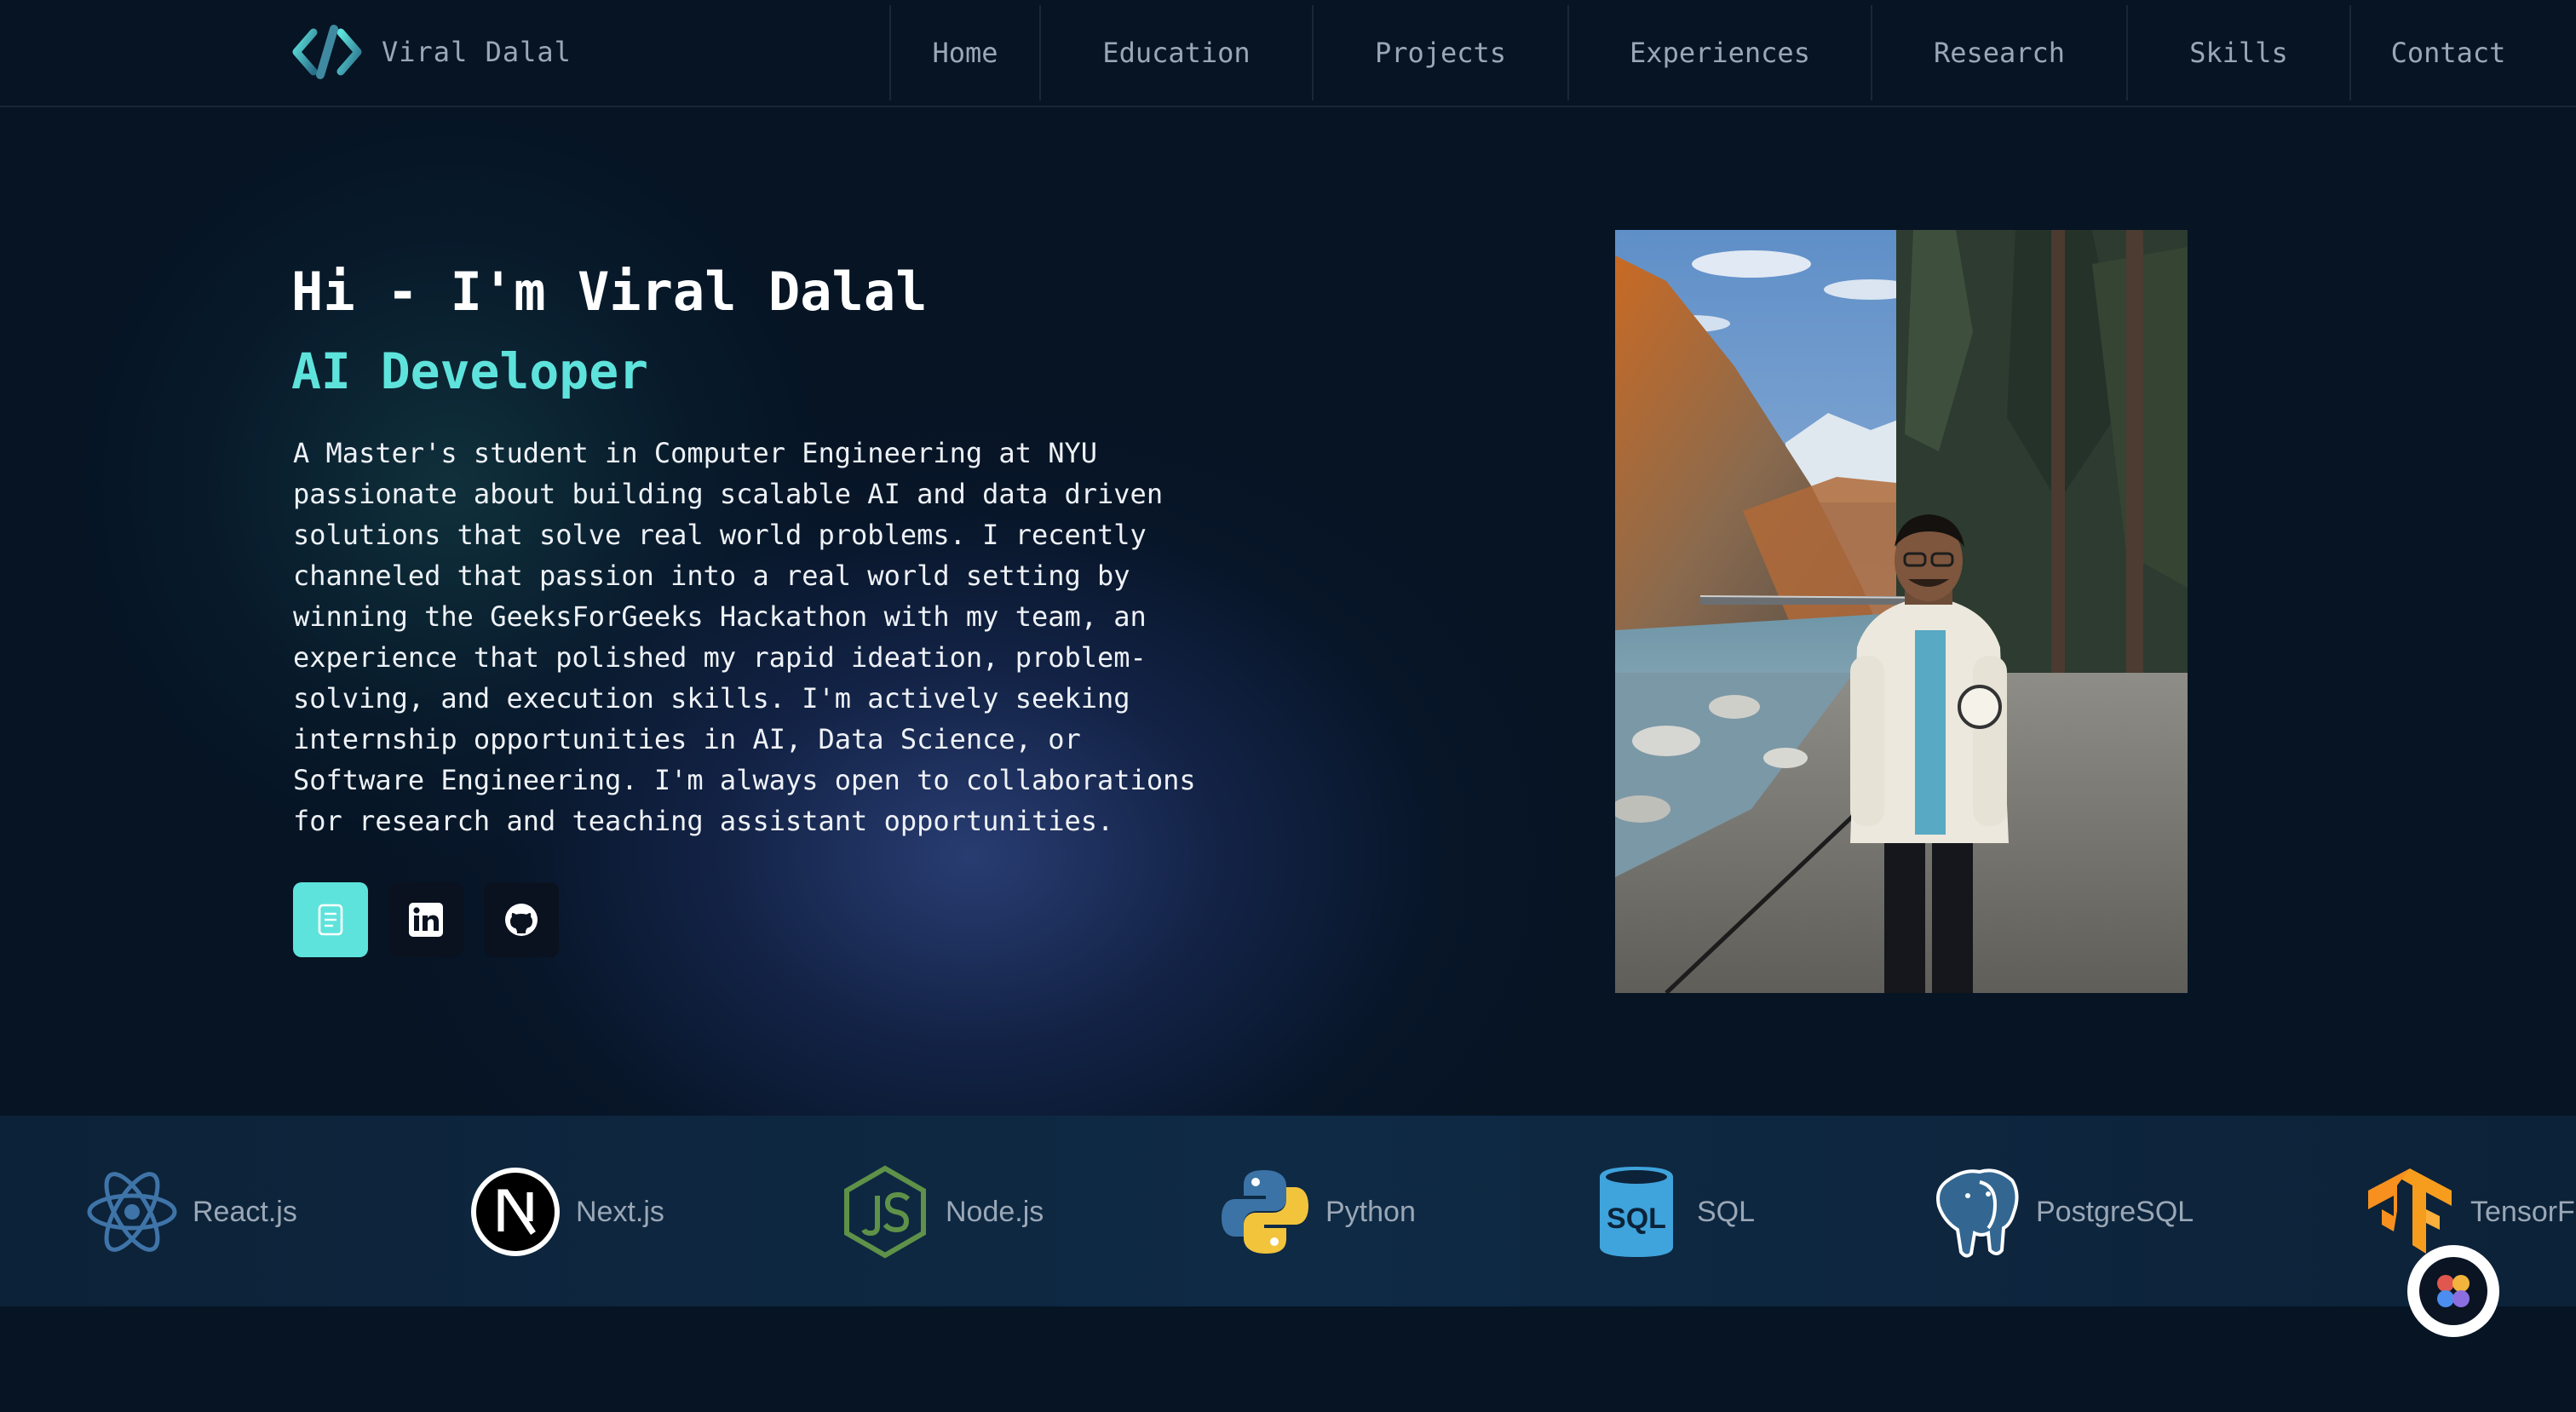  I want to click on social-links, so click(426, 919).